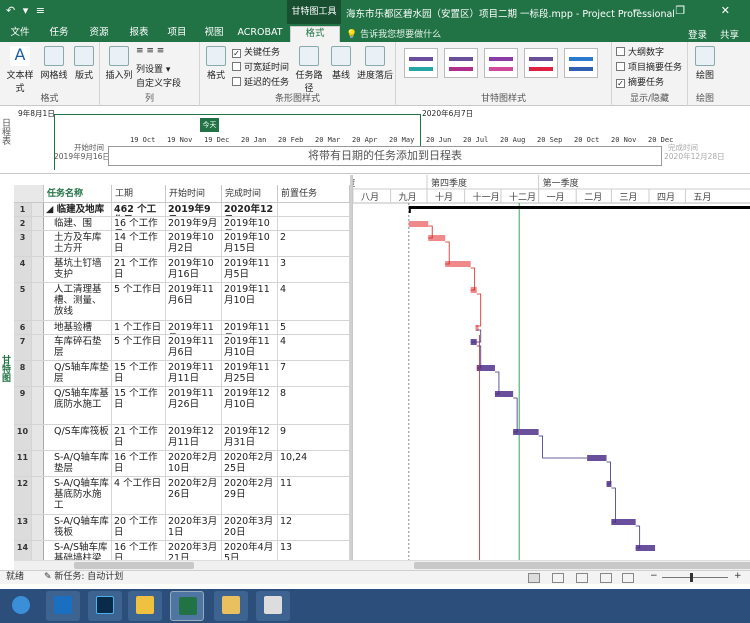  What do you see at coordinates (78, 495) in the screenshot?
I see `cell-task-name: S-A/Q轴车库基底防水施工` at bounding box center [78, 495].